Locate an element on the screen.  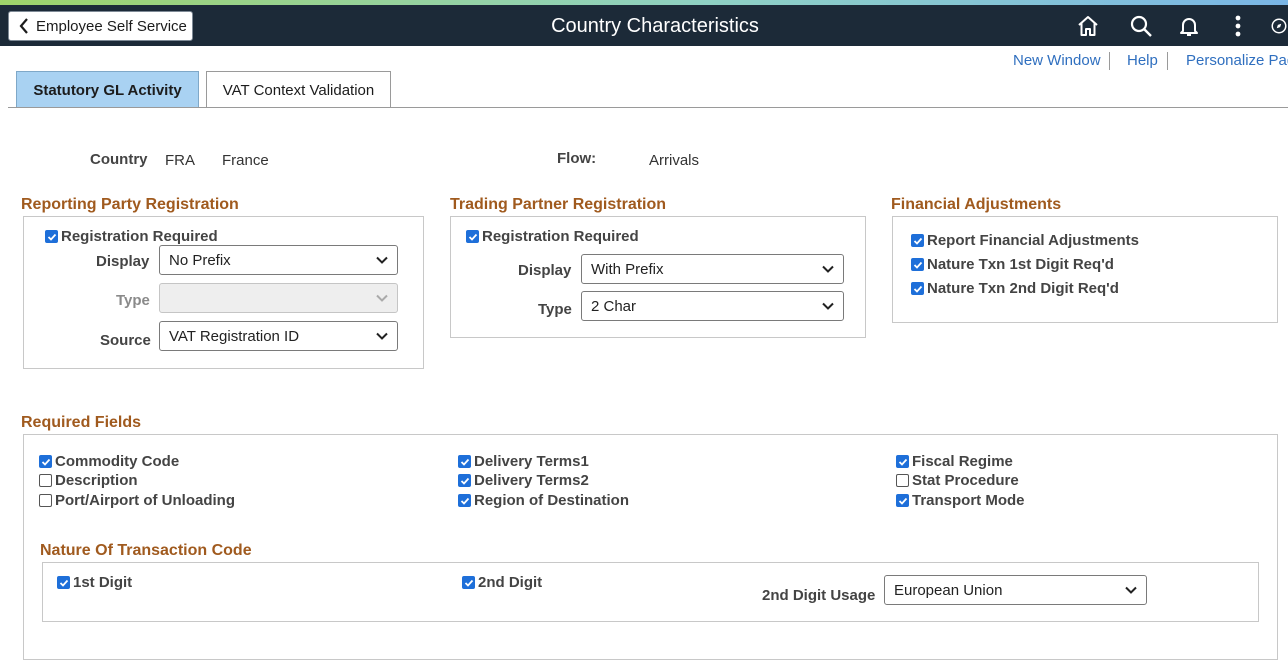
nature-1st-digit-checkbox is located at coordinates (63, 582).